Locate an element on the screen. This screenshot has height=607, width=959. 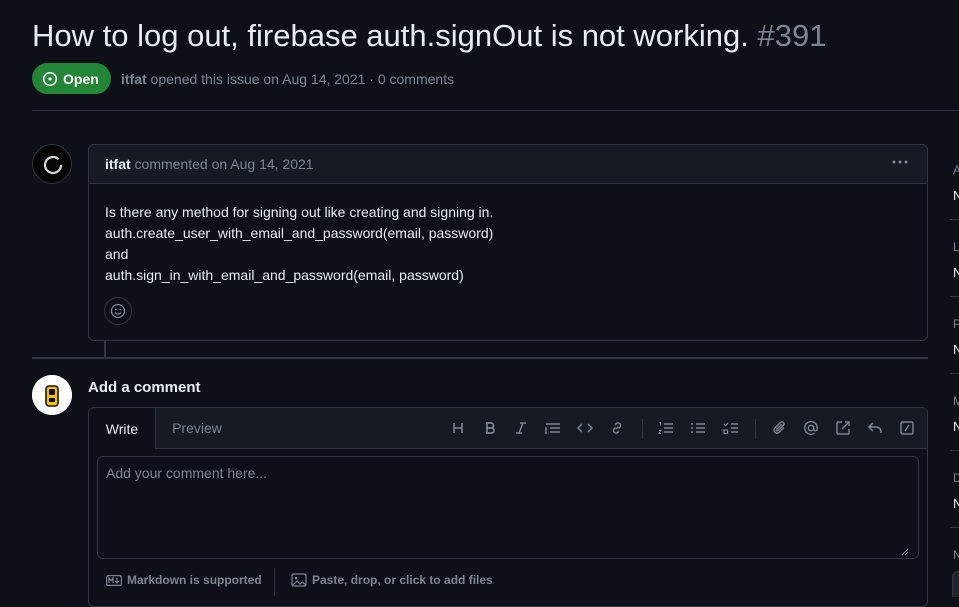
unordered-list-icon is located at coordinates (698, 428).